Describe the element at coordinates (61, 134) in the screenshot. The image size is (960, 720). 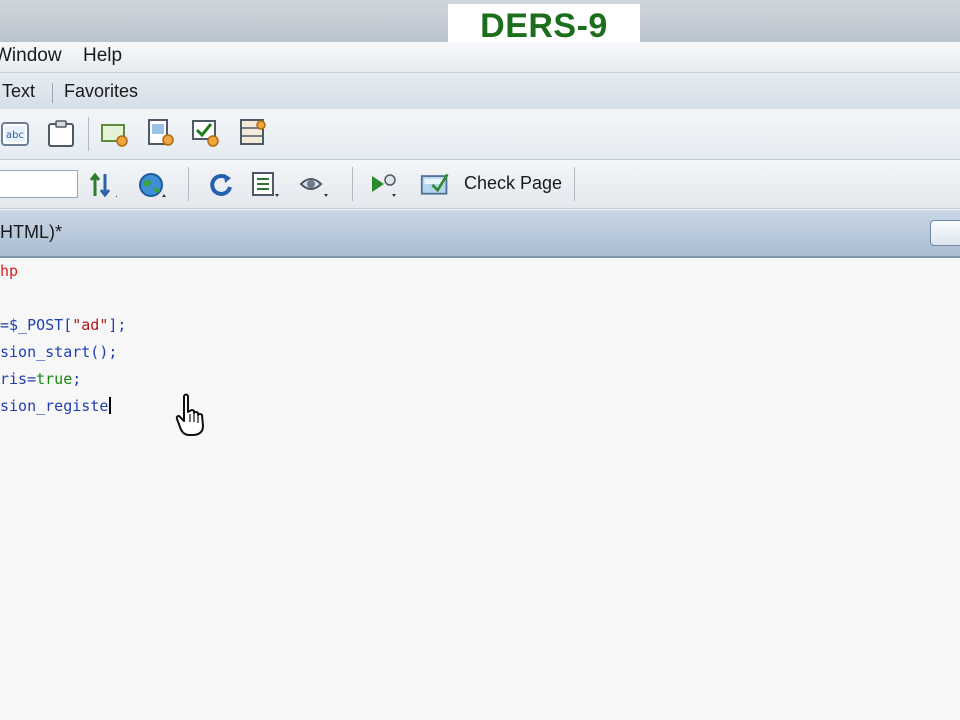
I see `clipboard-icon` at that location.